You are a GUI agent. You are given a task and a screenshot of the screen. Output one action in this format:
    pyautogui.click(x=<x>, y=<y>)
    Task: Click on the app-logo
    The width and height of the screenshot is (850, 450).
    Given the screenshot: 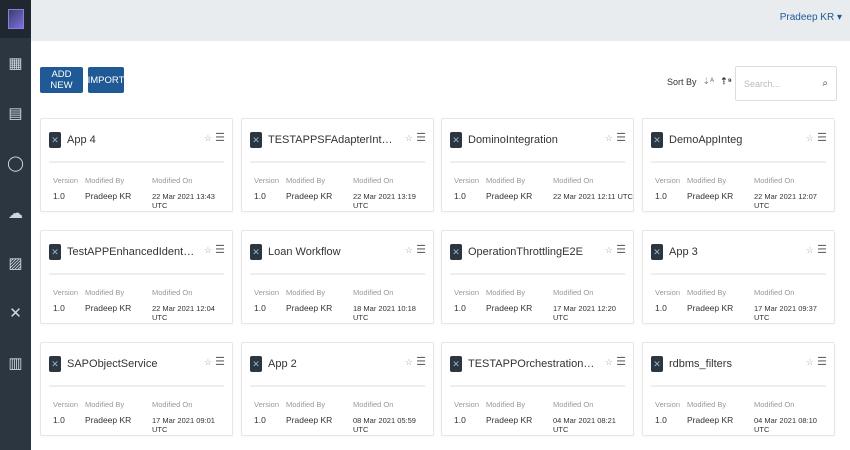 What is the action you would take?
    pyautogui.click(x=15, y=19)
    